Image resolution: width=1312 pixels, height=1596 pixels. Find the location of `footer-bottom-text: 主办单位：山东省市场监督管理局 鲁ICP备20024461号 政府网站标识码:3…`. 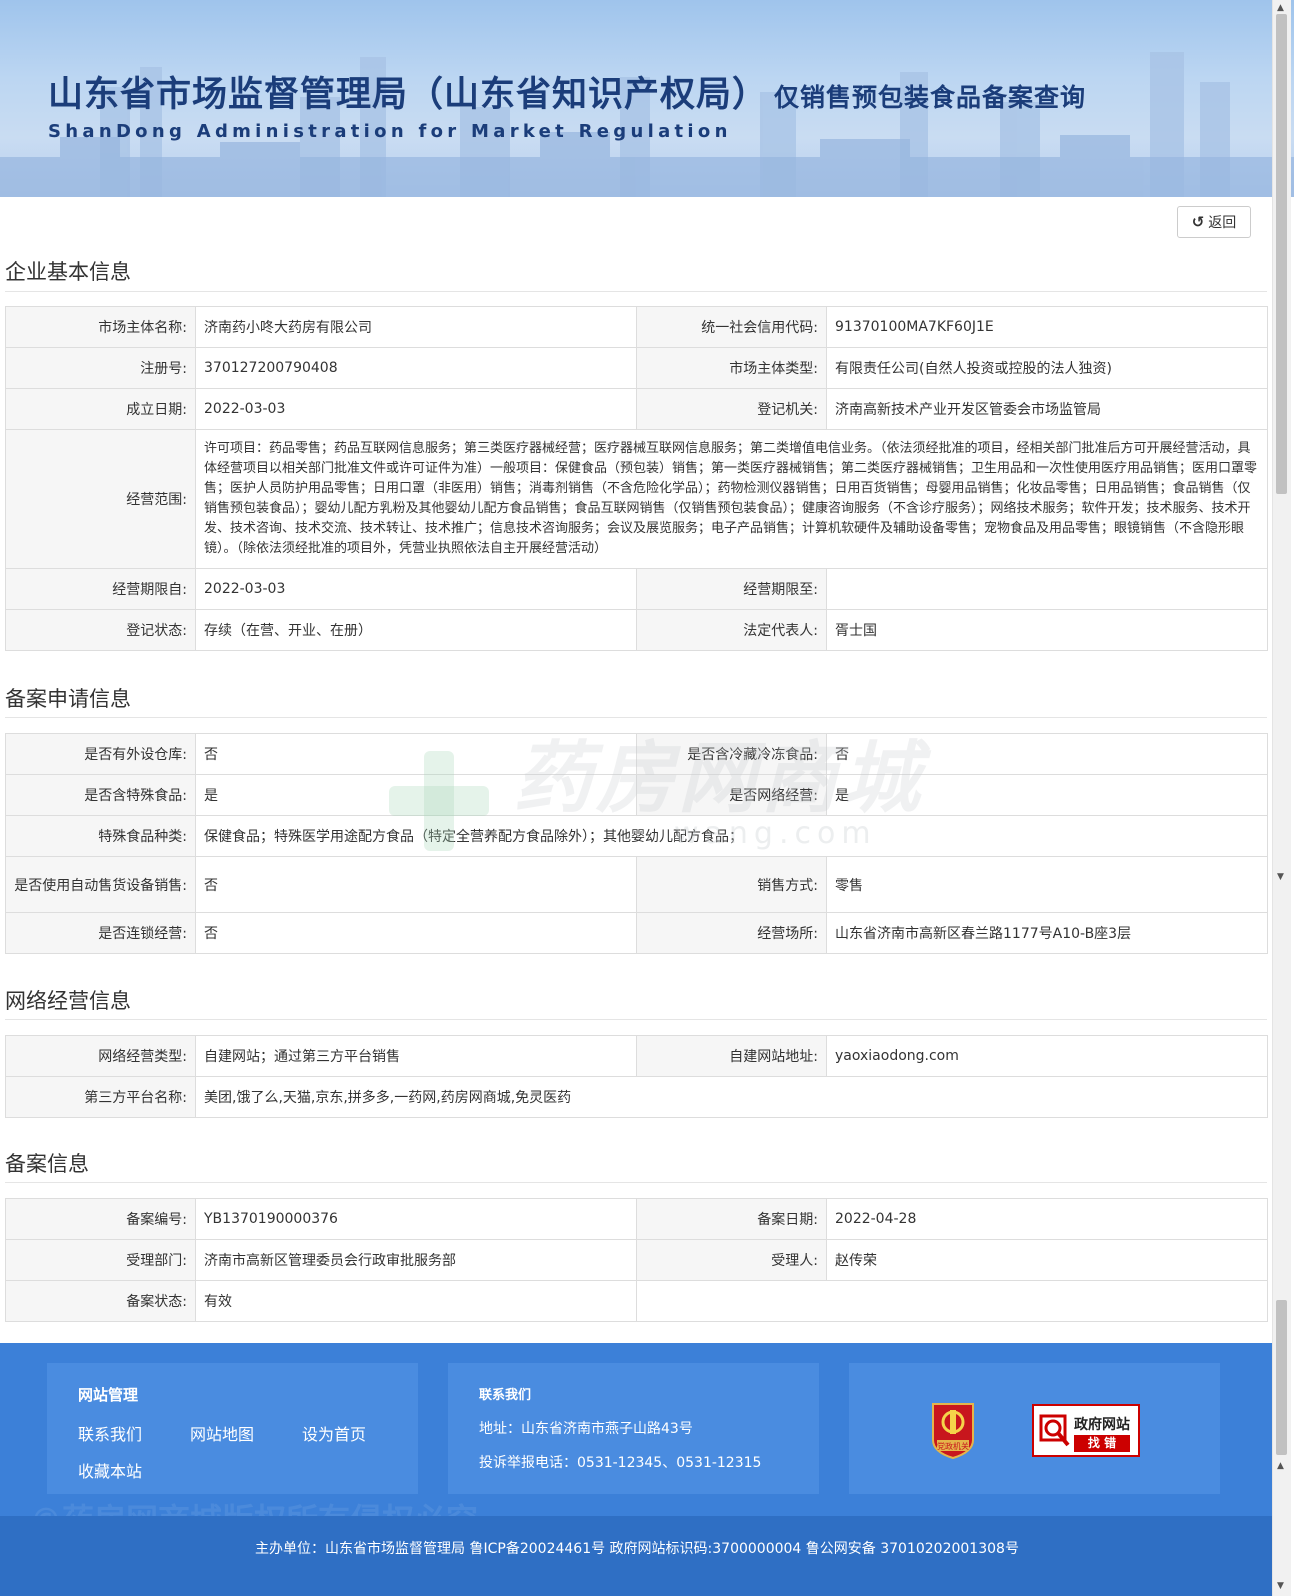

footer-bottom-text: 主办单位：山东省市场监督管理局 鲁ICP备20024461号 政府网站标识码:3… is located at coordinates (637, 1549).